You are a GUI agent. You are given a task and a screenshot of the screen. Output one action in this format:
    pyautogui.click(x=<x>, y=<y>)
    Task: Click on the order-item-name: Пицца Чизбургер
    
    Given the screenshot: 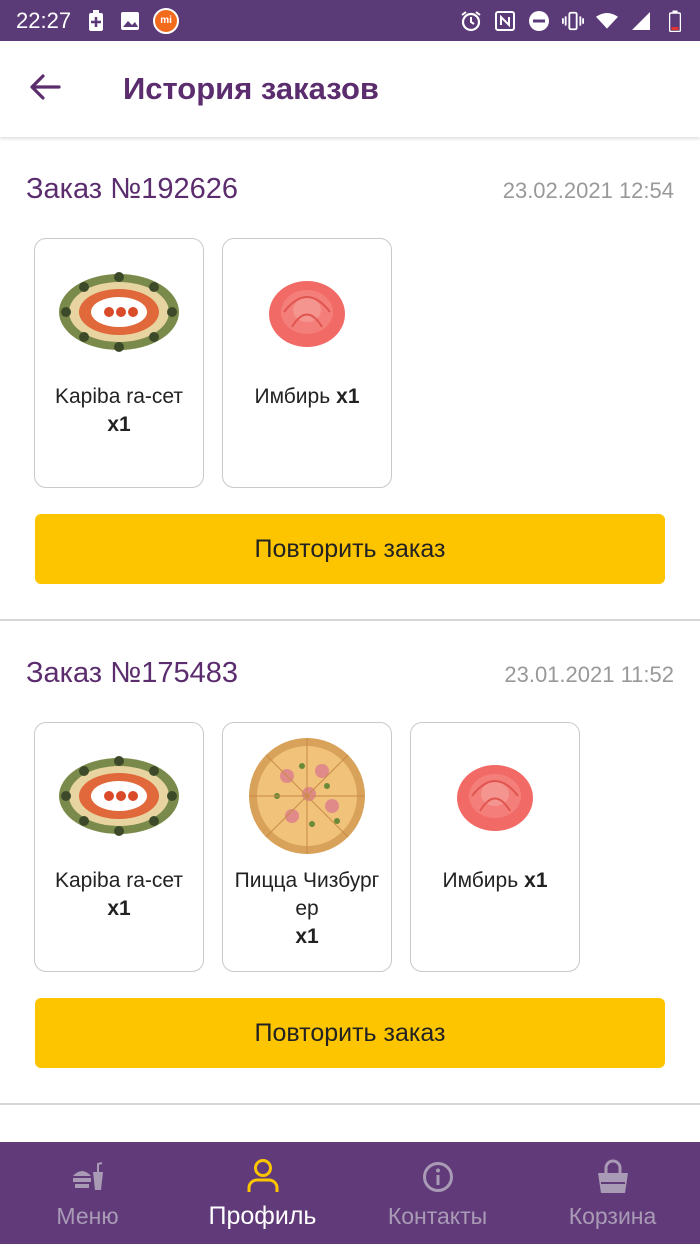 What is the action you would take?
    pyautogui.click(x=307, y=894)
    